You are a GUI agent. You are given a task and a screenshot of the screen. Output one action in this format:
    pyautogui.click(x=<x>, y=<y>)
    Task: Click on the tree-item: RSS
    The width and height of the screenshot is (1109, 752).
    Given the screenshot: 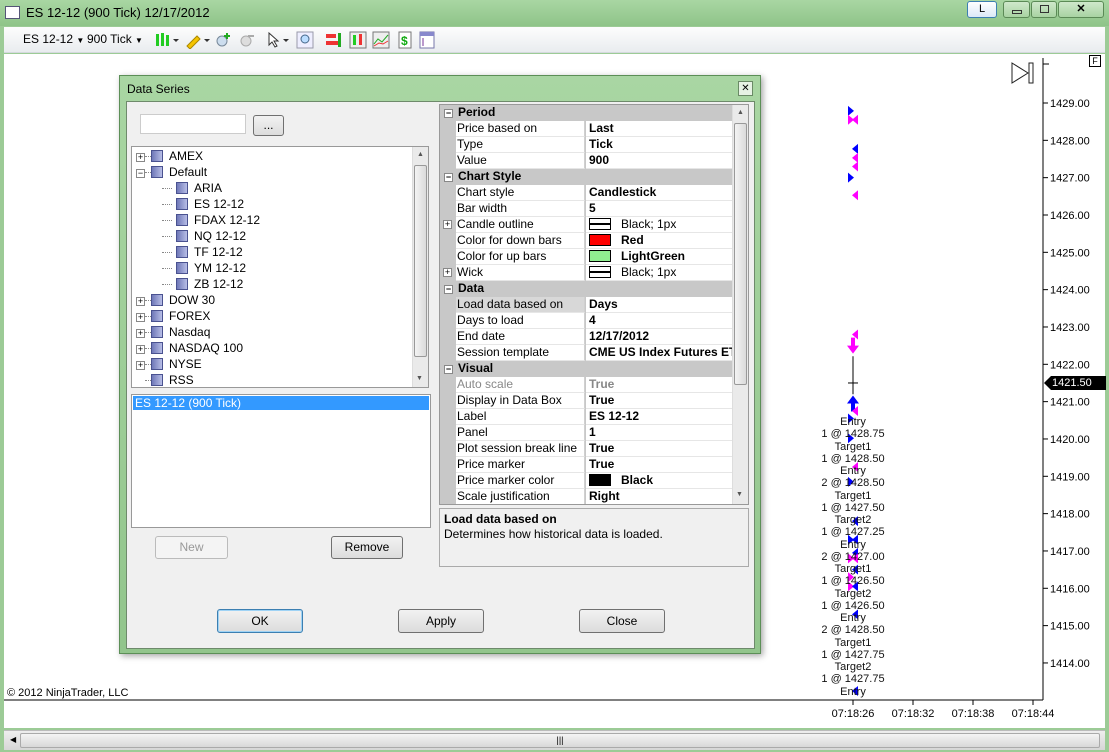 What is the action you would take?
    pyautogui.click(x=165, y=379)
    